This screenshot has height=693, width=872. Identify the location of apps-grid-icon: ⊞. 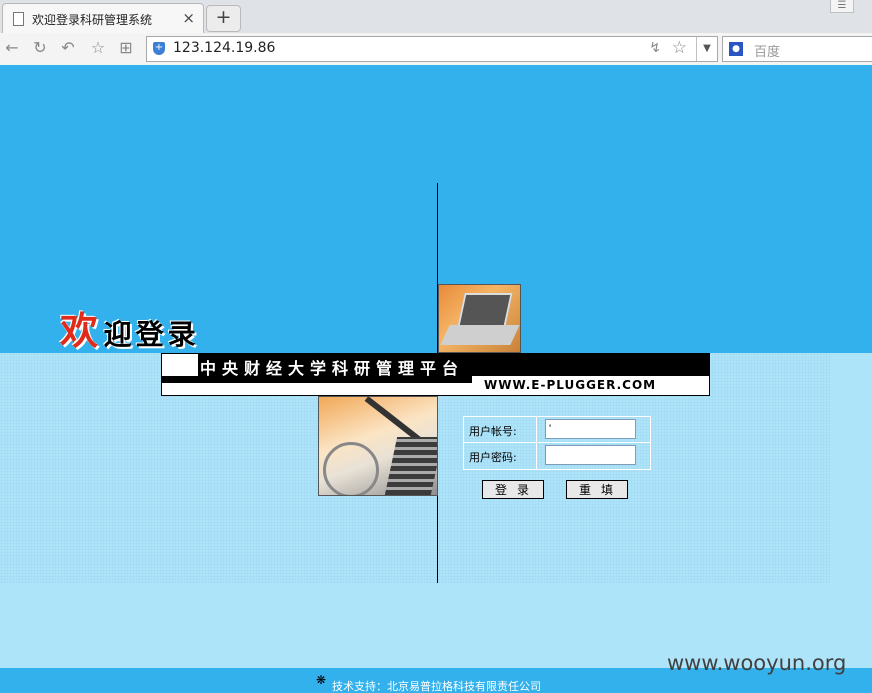
(126, 48).